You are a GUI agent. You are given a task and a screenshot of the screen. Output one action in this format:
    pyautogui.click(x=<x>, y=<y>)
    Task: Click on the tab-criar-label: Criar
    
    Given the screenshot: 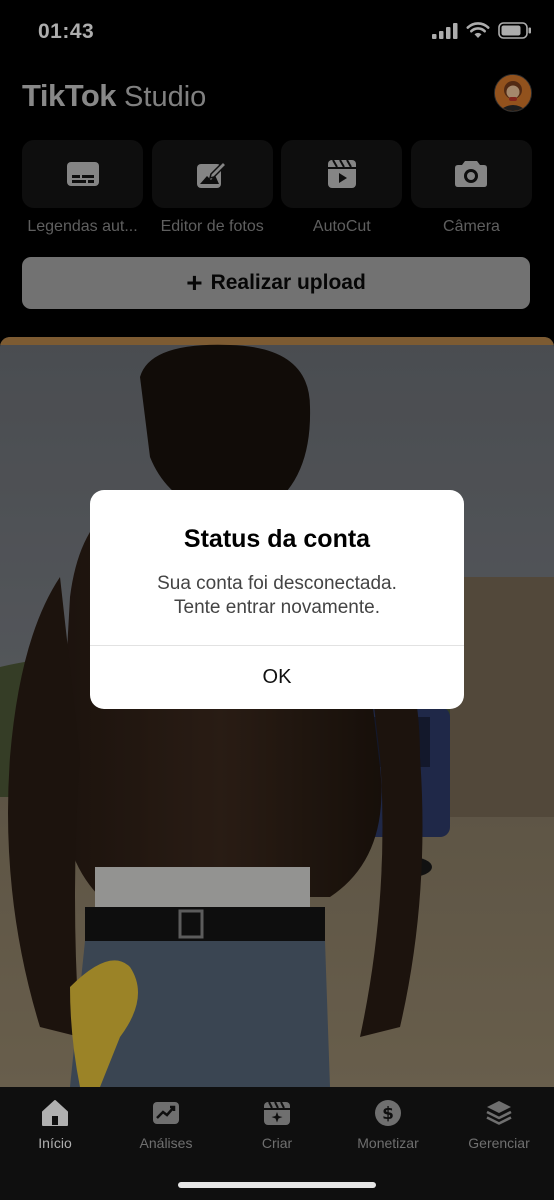 What is the action you would take?
    pyautogui.click(x=277, y=1143)
    